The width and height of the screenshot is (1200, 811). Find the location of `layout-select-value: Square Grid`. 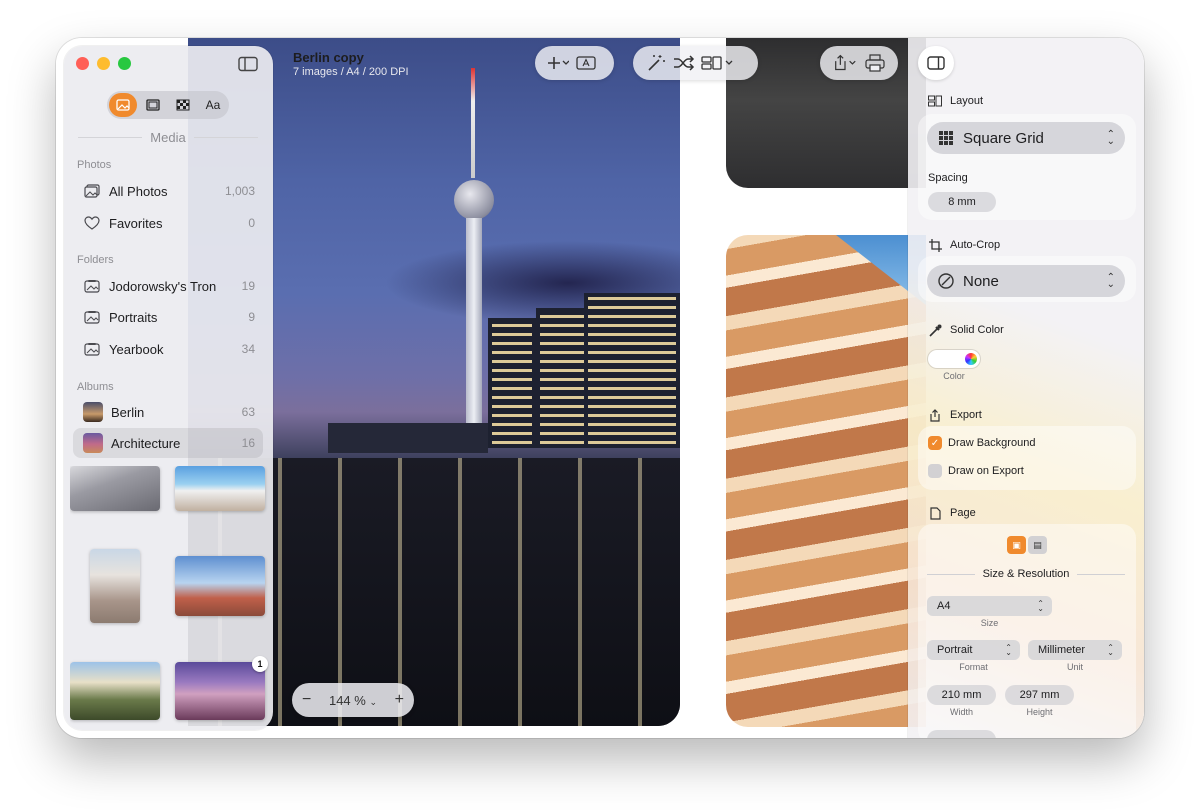

layout-select-value: Square Grid is located at coordinates (1003, 138).